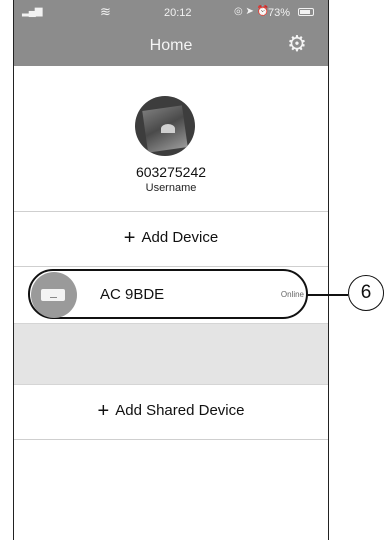  Describe the element at coordinates (168, 128) in the screenshot. I see `avatar-image-detail` at that location.